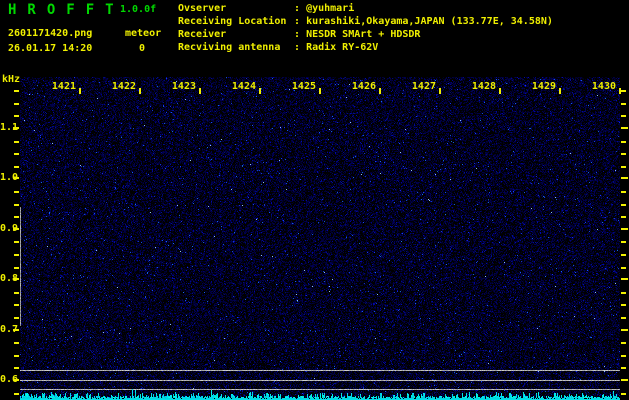 The height and width of the screenshot is (400, 629). I want to click on info-row-antenna: Recviving antenna: Radix RY-62V, so click(278, 48).